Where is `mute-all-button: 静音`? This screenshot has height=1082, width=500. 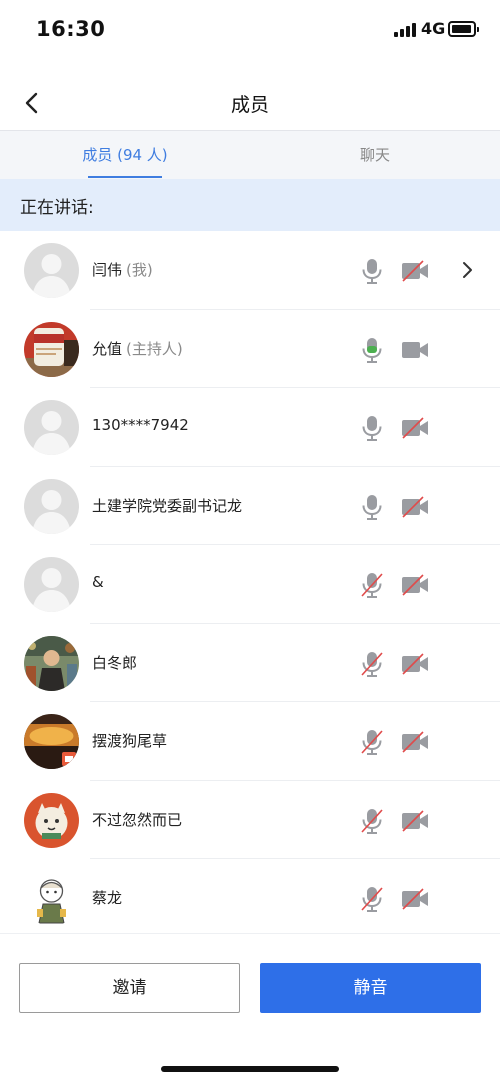
mute-all-button: 静音 is located at coordinates (370, 988).